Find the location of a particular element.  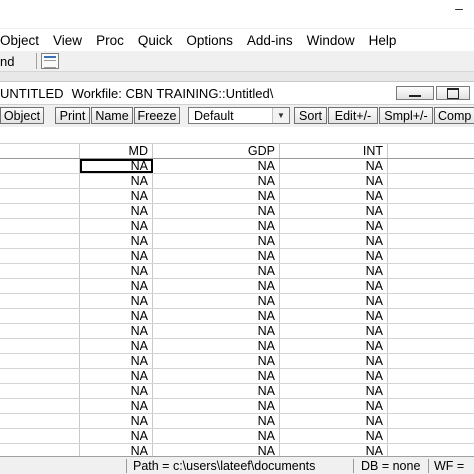

menu-help: Help is located at coordinates (383, 40).